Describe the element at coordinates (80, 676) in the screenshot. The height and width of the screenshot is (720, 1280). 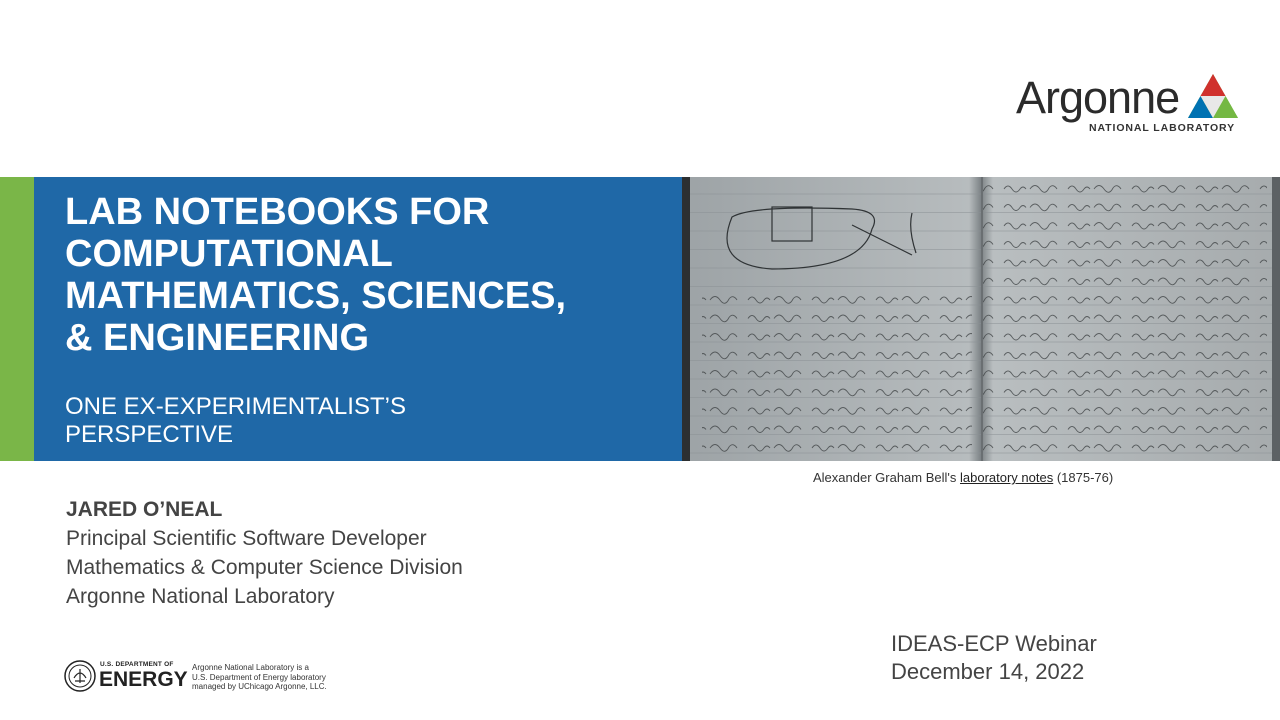
I see `doe-seal-icon` at that location.